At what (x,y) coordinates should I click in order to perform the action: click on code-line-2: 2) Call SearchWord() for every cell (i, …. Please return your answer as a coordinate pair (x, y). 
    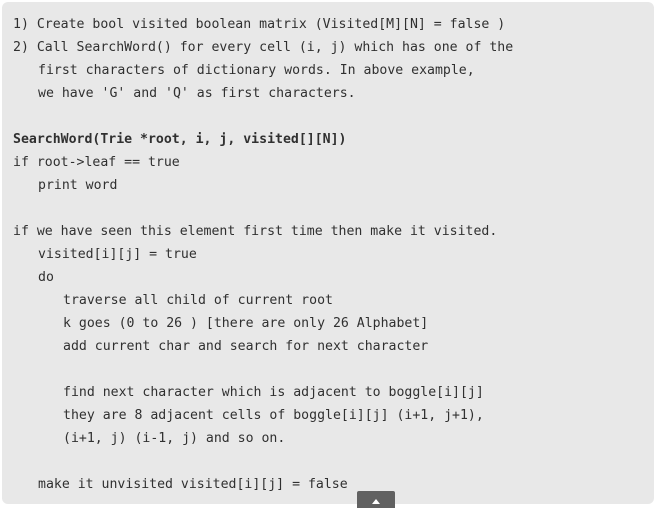
    Looking at the image, I should click on (263, 47).